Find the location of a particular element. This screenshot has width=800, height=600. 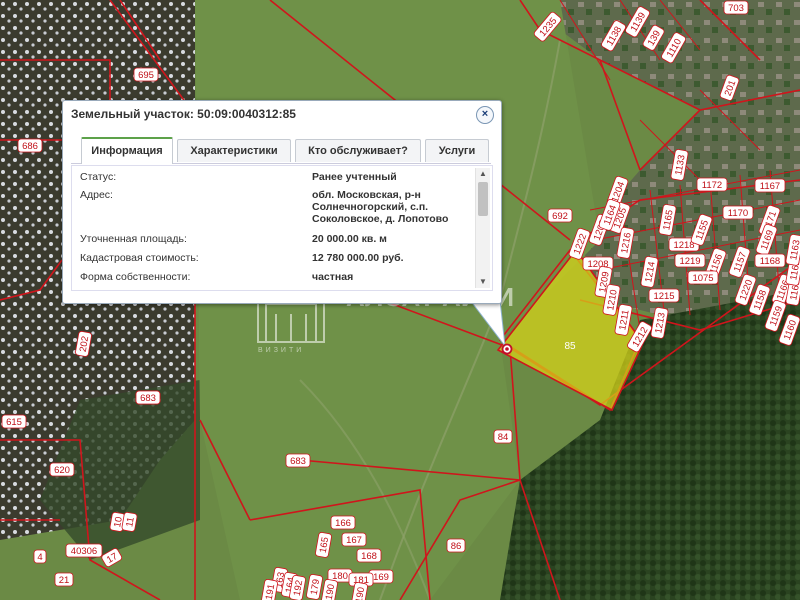

parcel-label: 1075 is located at coordinates (703, 277).